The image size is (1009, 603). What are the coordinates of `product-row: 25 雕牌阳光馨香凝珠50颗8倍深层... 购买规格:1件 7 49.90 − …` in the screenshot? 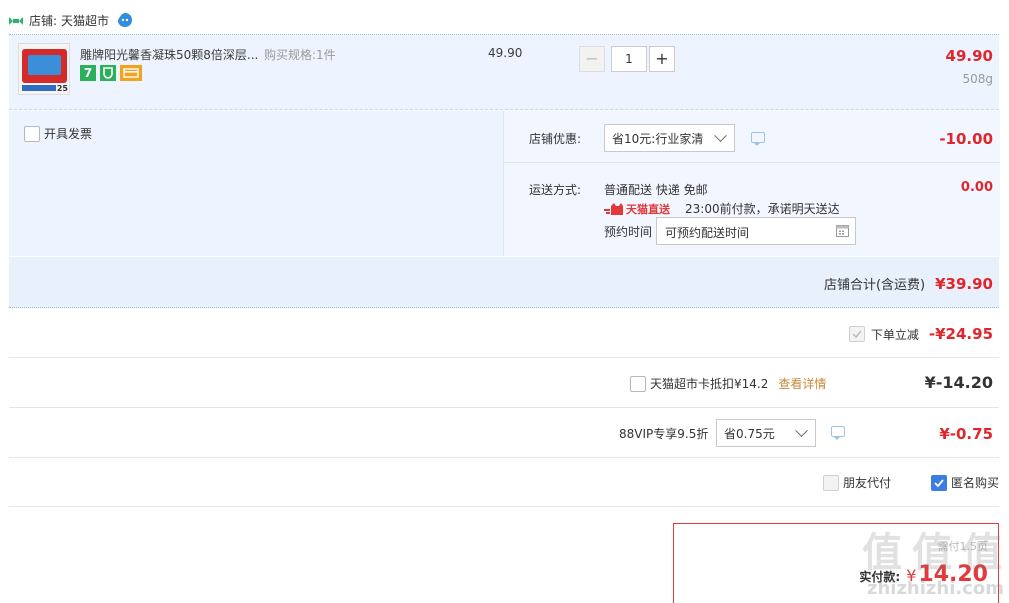 It's located at (504, 72).